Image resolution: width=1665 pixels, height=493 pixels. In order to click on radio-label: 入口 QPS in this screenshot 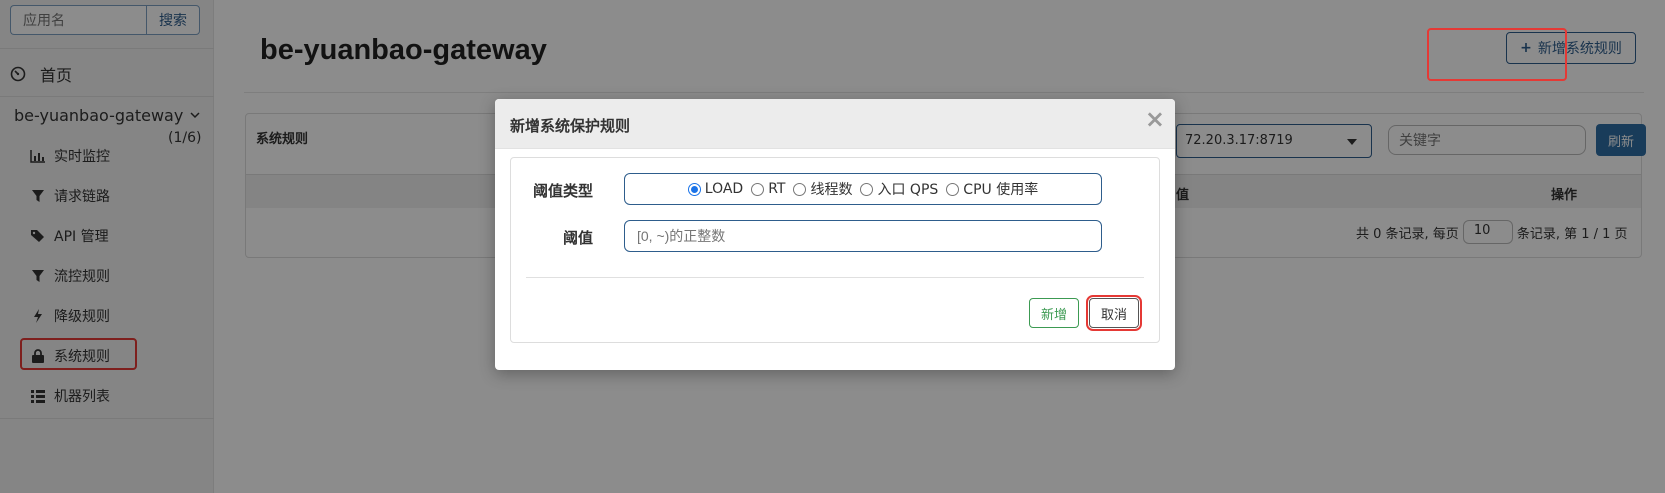, I will do `click(908, 190)`.